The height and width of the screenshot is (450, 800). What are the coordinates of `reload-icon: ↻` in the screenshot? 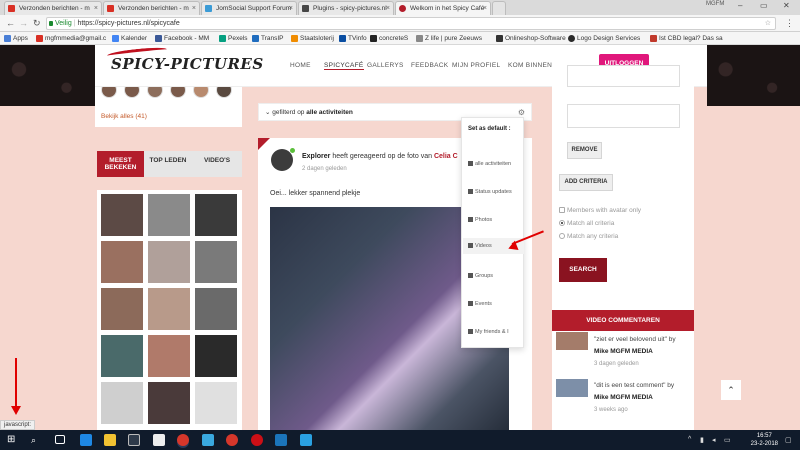 It's located at (37, 23).